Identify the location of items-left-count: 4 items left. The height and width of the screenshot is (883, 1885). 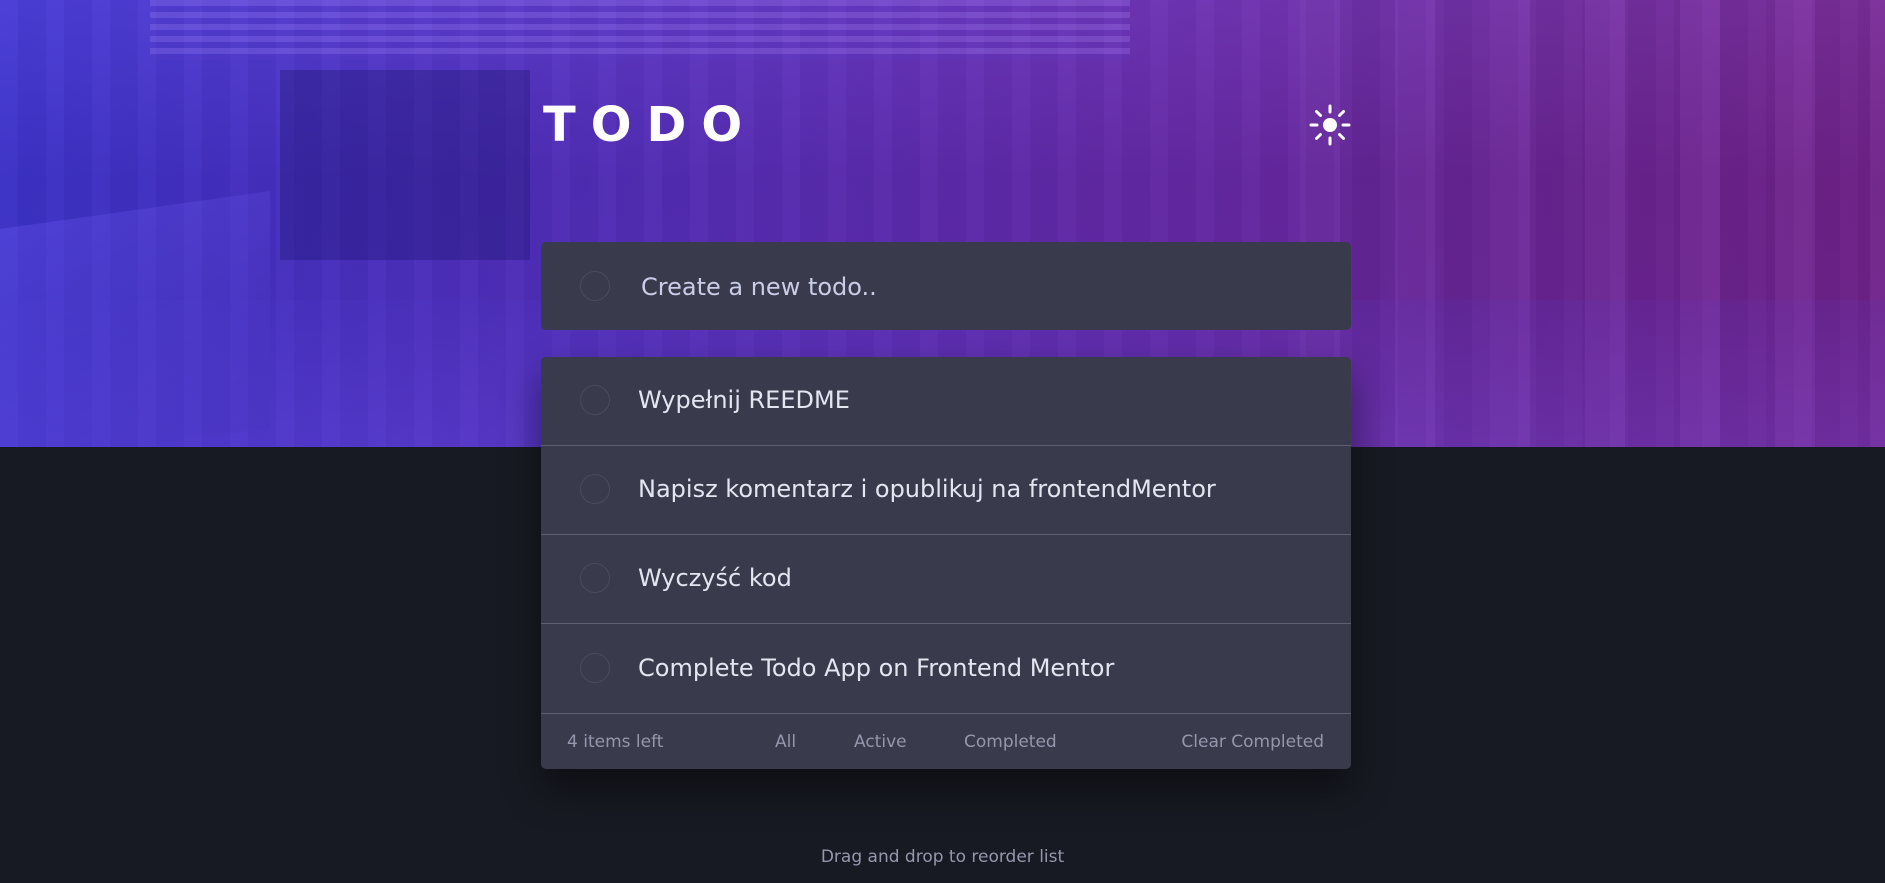
(615, 742).